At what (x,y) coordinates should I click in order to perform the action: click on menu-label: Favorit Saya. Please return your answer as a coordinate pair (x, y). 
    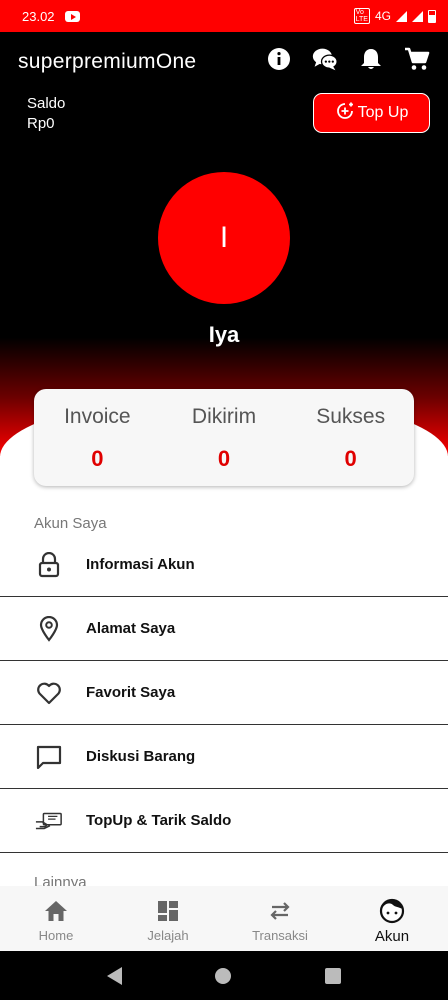
    Looking at the image, I should click on (131, 692).